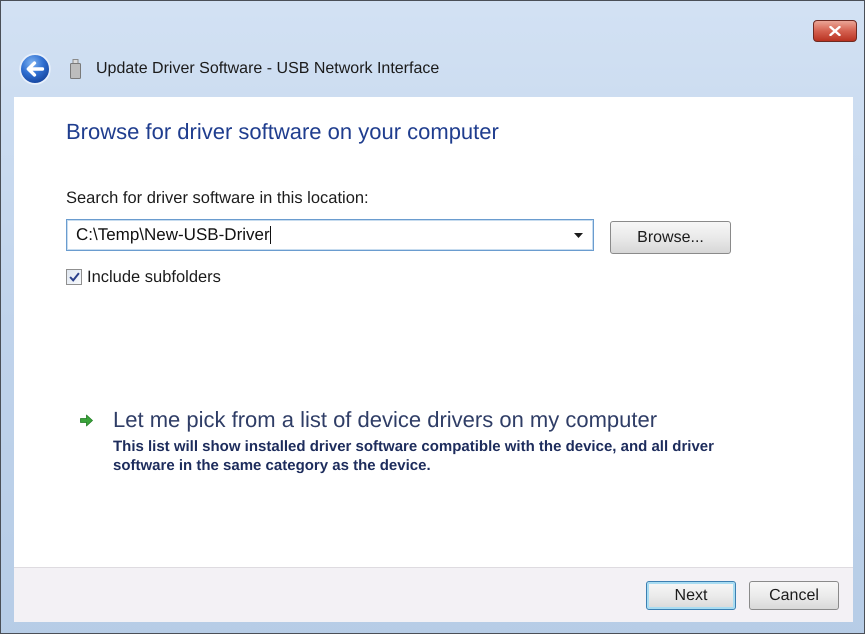 Image resolution: width=865 pixels, height=634 pixels. Describe the element at coordinates (268, 69) in the screenshot. I see `window-title: Update Driver Software - USB Network Interface` at that location.